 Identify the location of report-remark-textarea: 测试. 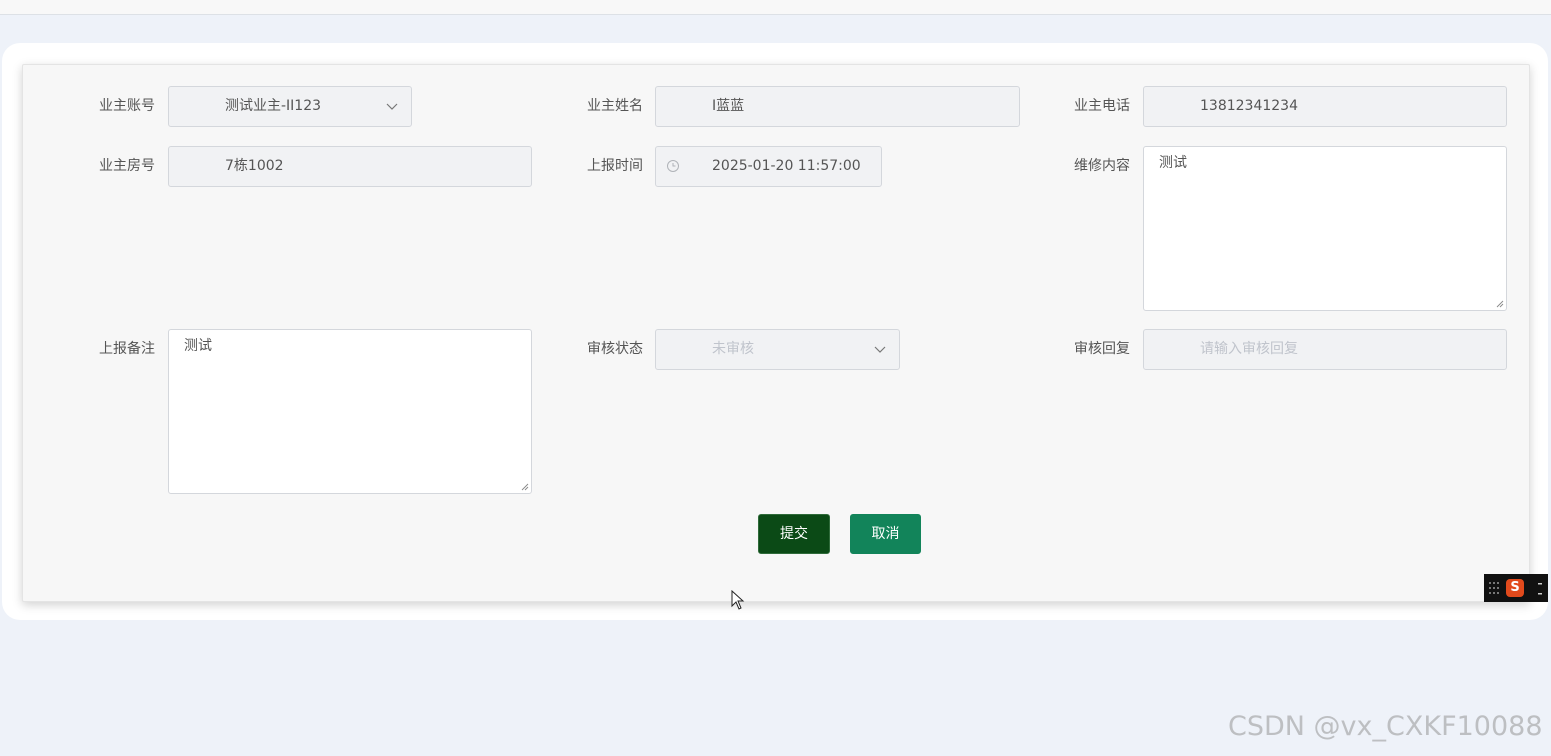
(350, 411).